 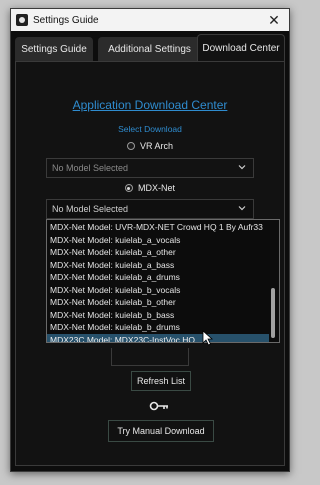 What do you see at coordinates (273, 313) in the screenshot?
I see `dropdown-scrollbar` at bounding box center [273, 313].